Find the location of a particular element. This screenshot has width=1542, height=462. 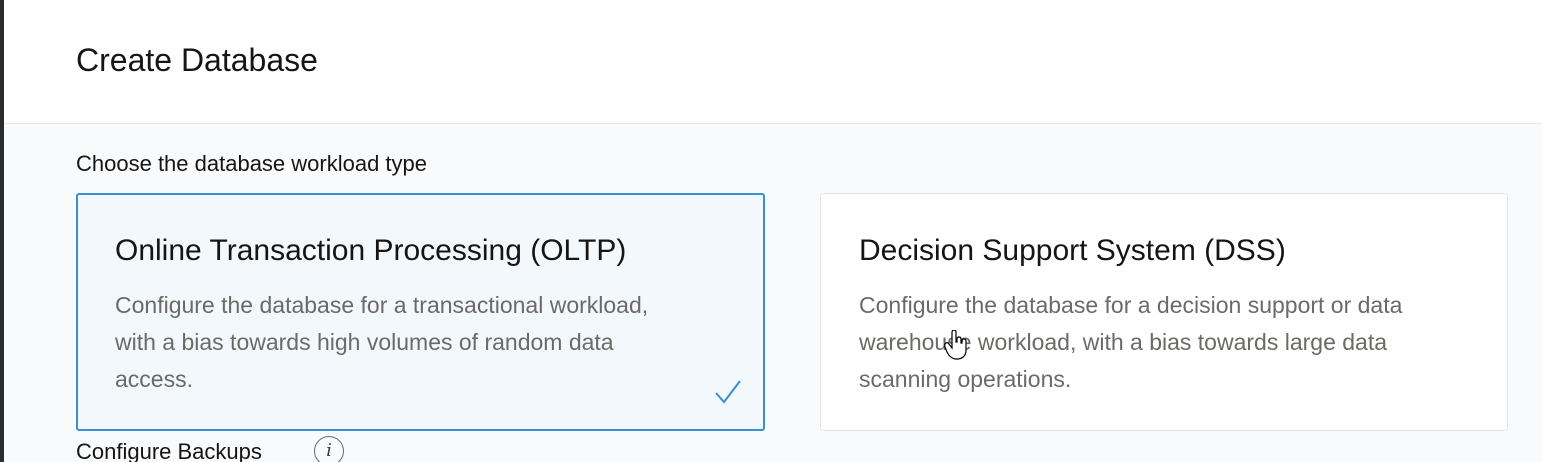

workload-type-label: Choose the database workload type is located at coordinates (252, 163).